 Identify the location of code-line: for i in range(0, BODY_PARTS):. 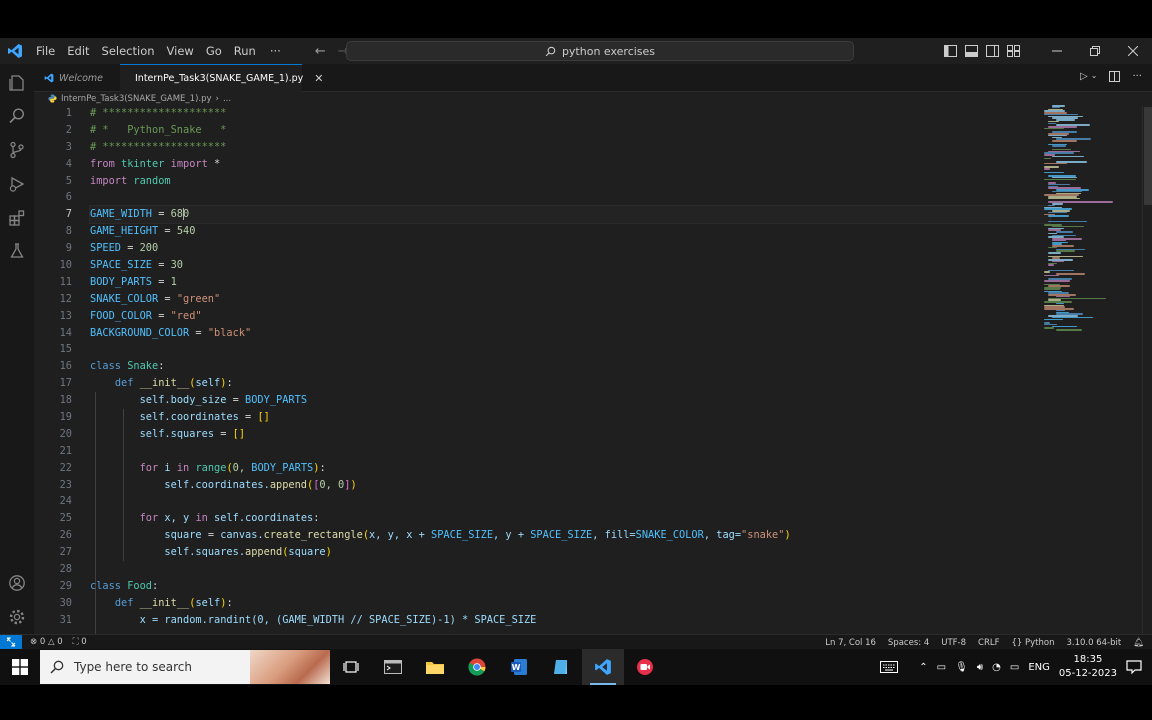
(232, 467).